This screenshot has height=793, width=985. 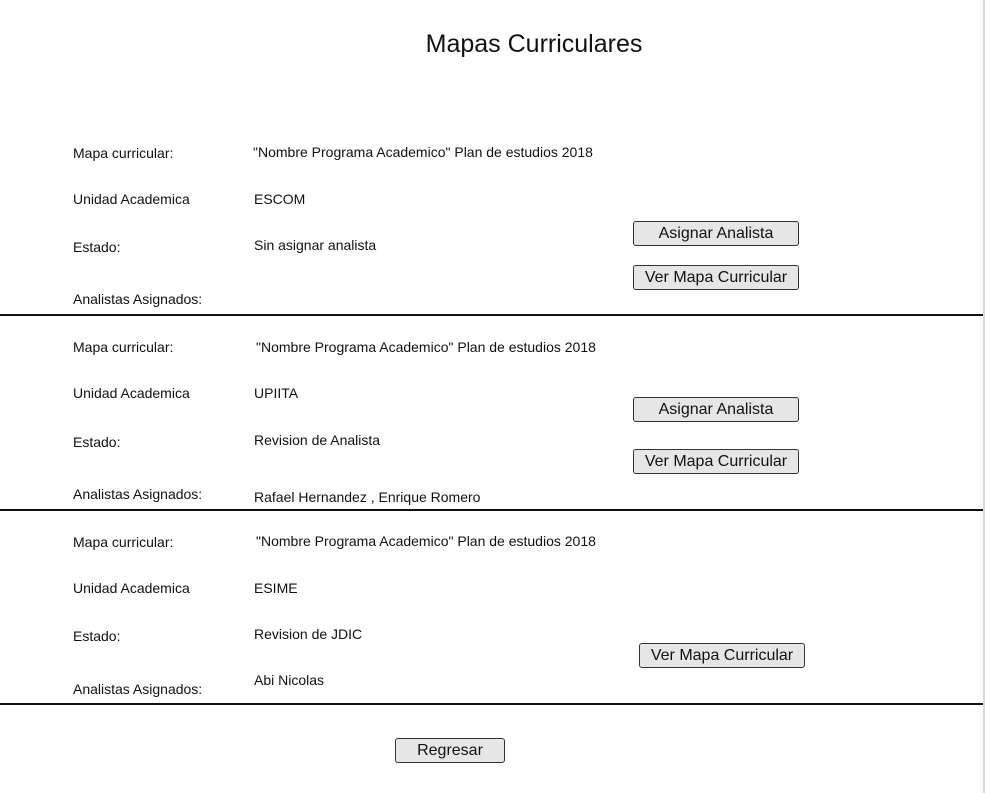 I want to click on estado-value: Revision de Analista, so click(x=317, y=440).